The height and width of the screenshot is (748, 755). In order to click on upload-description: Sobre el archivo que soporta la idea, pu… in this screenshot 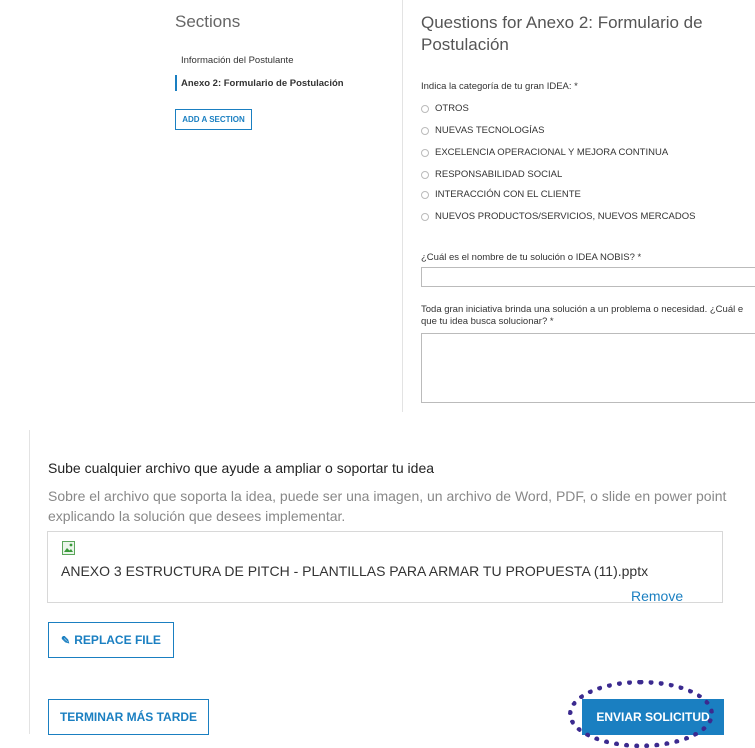, I will do `click(387, 506)`.